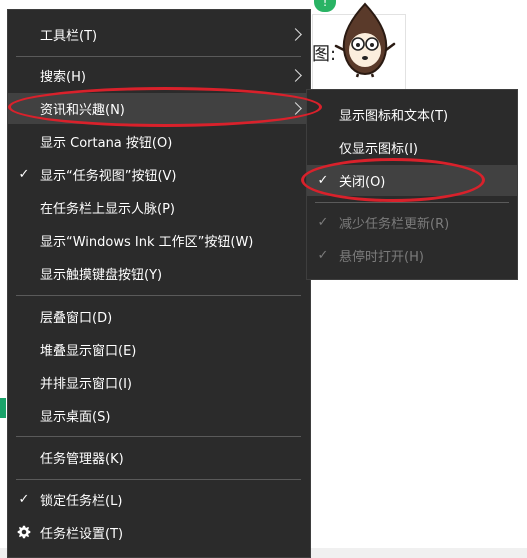 This screenshot has width=527, height=558. I want to click on menu-item-side-by-side: 并排显示窗口(I), so click(159, 382).